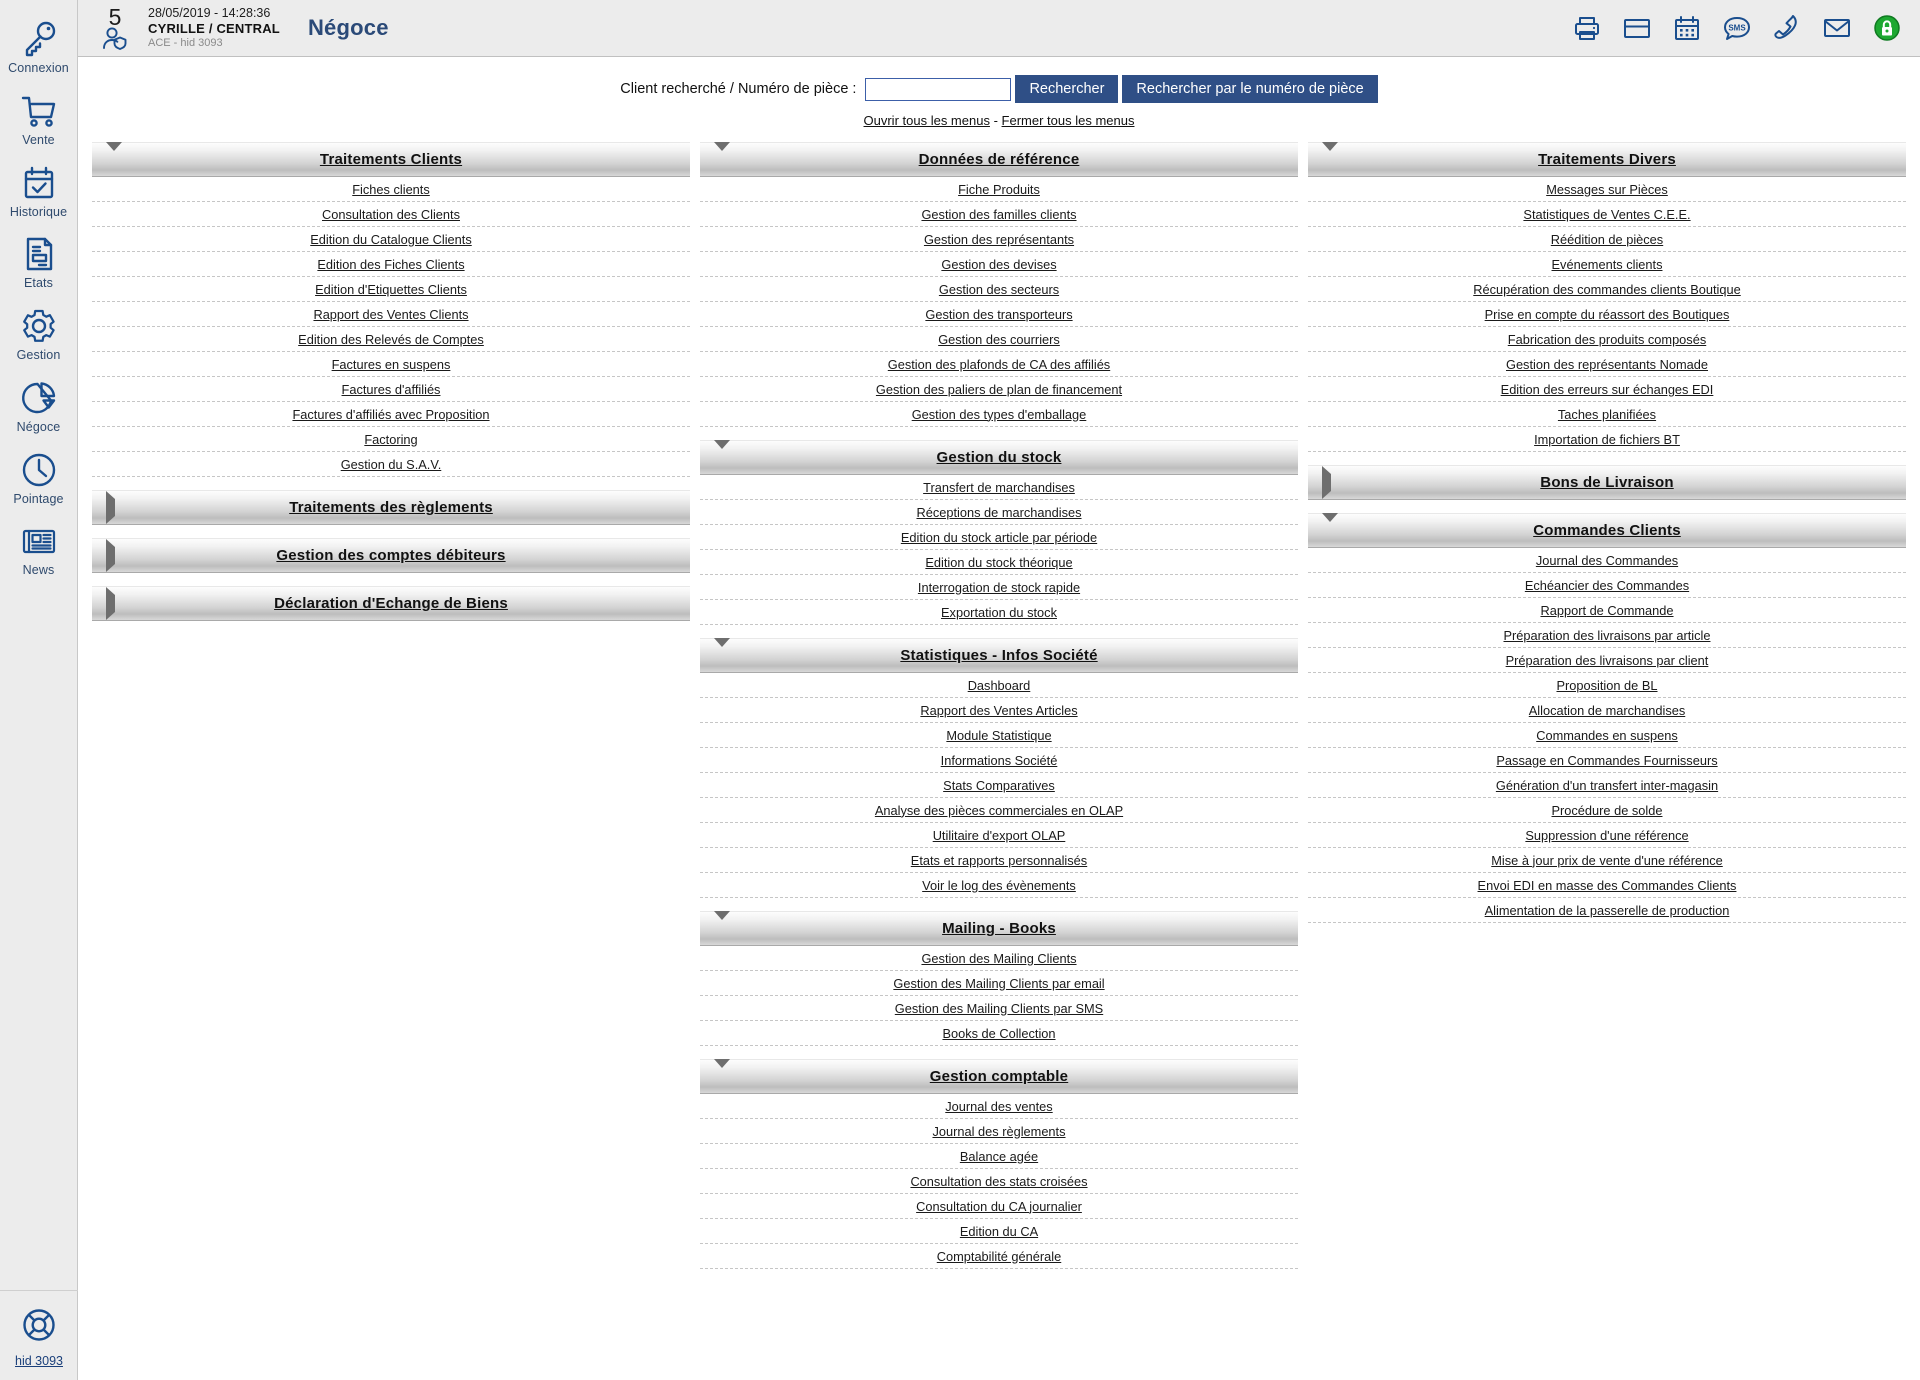 This screenshot has width=1920, height=1380. I want to click on menu-item-link: Réceptions de marchandises, so click(998, 512).